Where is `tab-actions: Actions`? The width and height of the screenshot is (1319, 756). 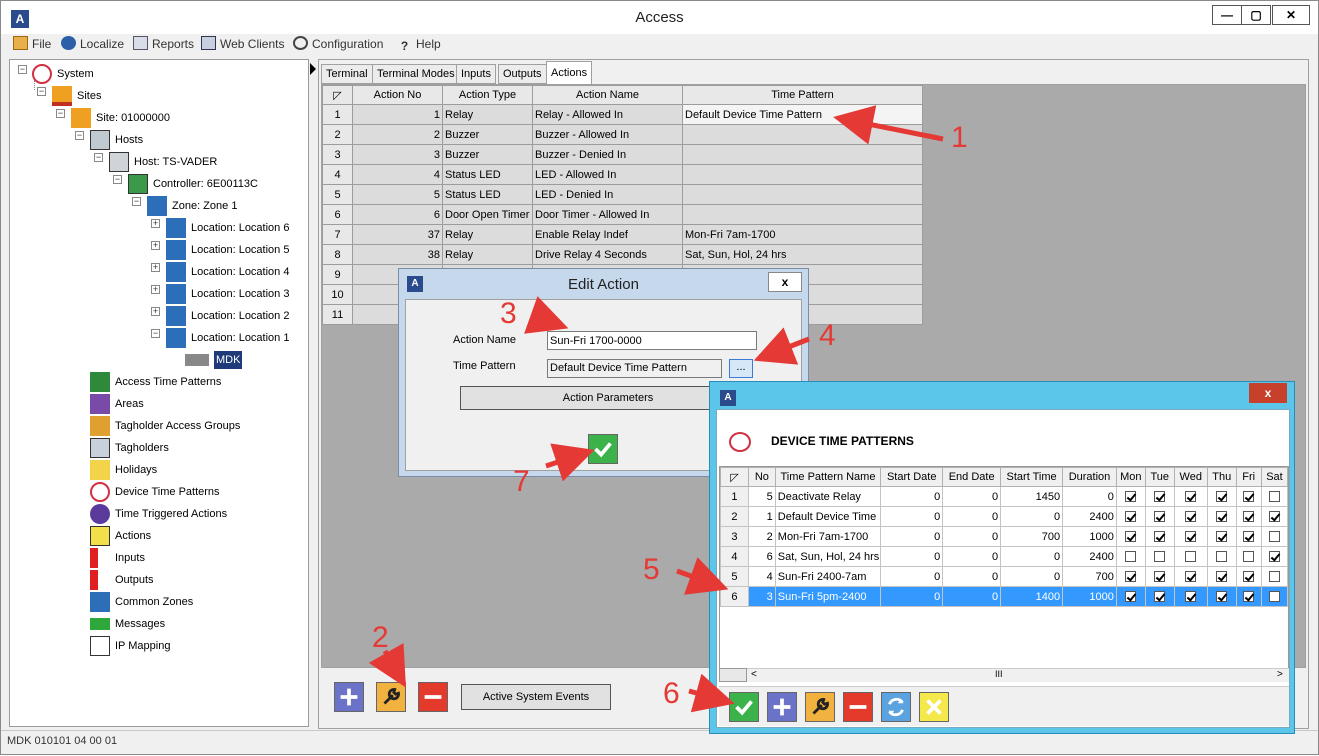 tab-actions: Actions is located at coordinates (569, 73).